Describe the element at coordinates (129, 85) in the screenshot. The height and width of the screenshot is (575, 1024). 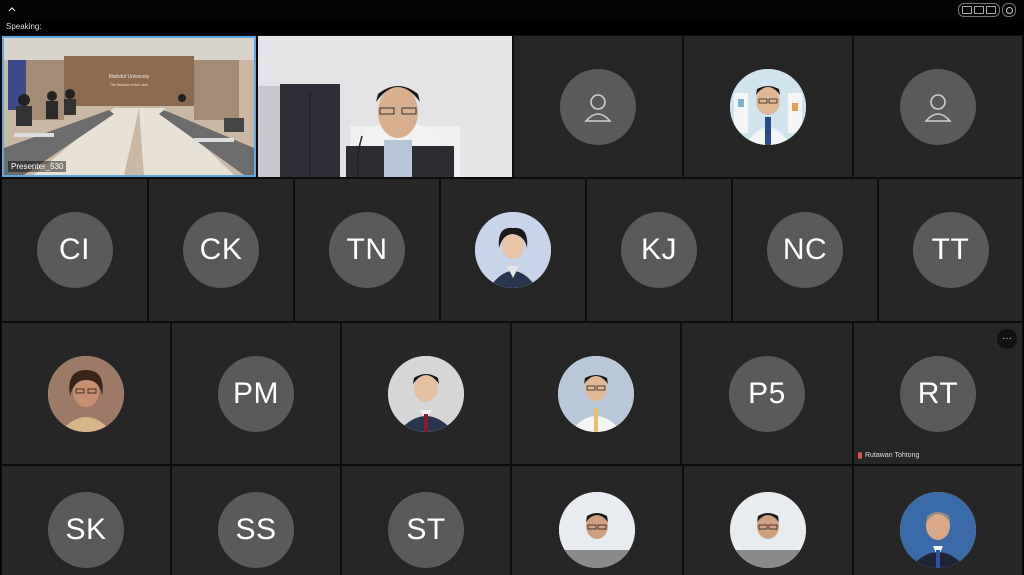
I see `banner-text-2: The Wisdom of the Land` at that location.